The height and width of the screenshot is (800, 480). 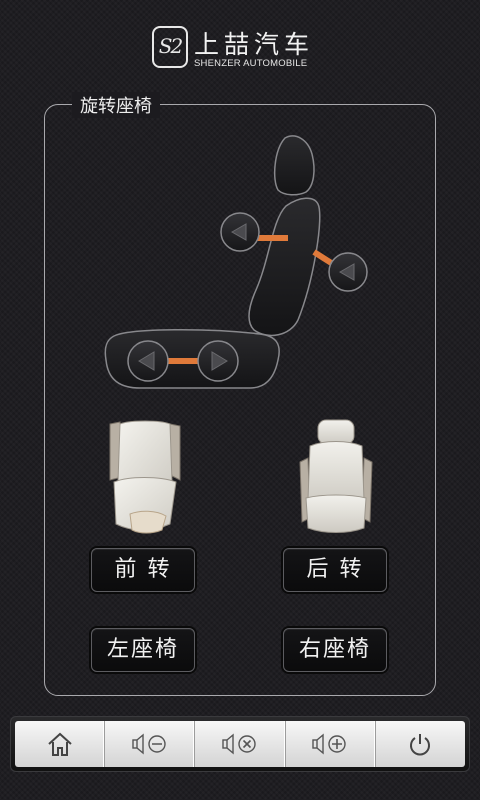 What do you see at coordinates (335, 650) in the screenshot?
I see `right-seat-button: 右座椅` at bounding box center [335, 650].